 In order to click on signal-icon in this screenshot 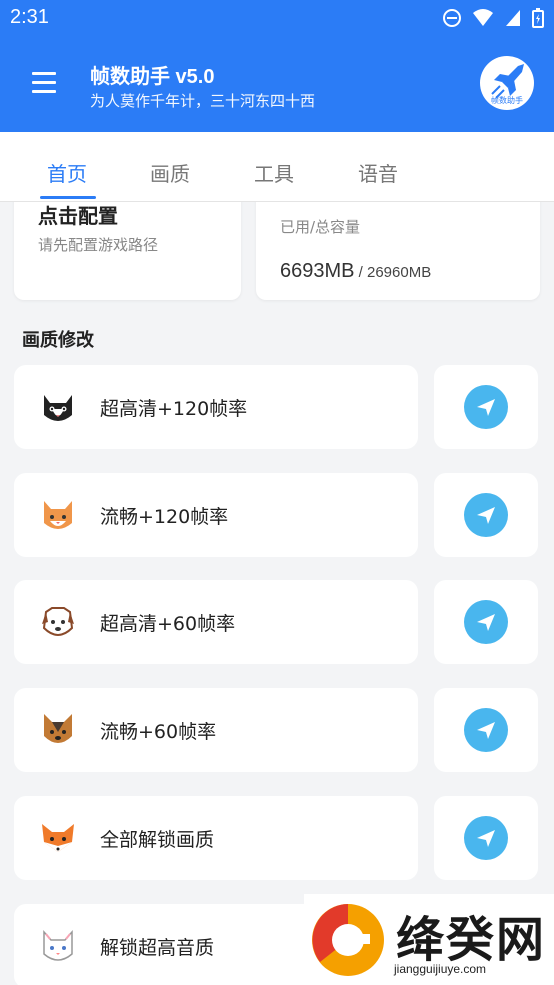, I will do `click(513, 18)`.